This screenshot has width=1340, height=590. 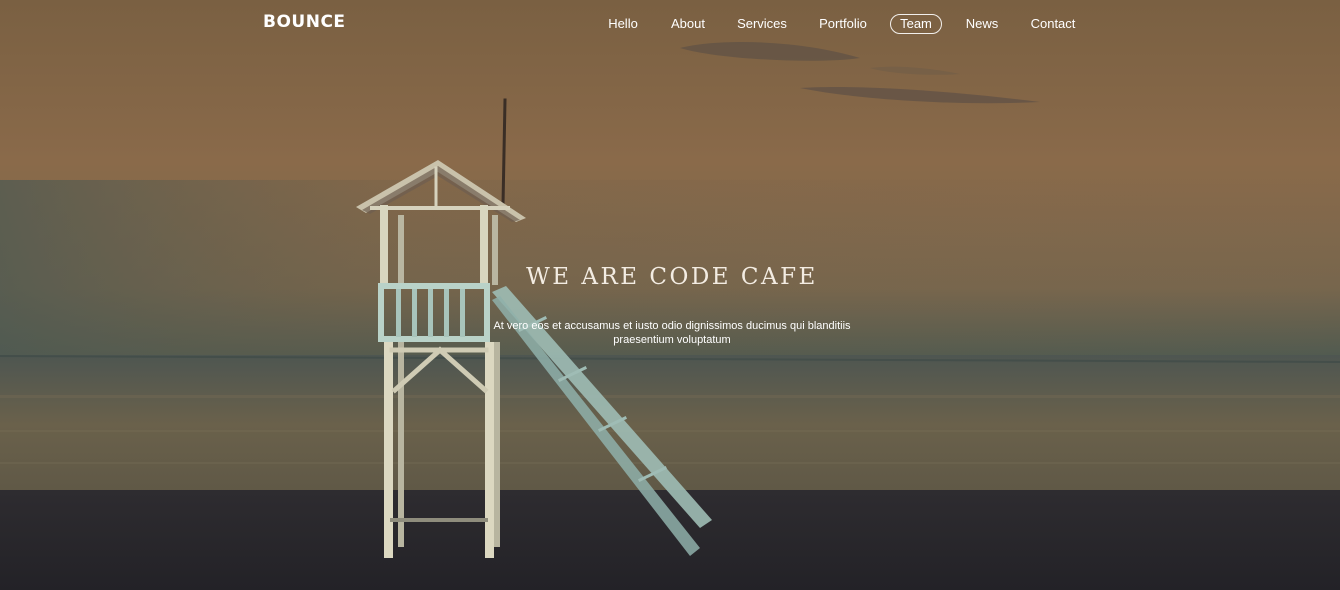 I want to click on nav-item-contact: Contact, so click(x=1053, y=24).